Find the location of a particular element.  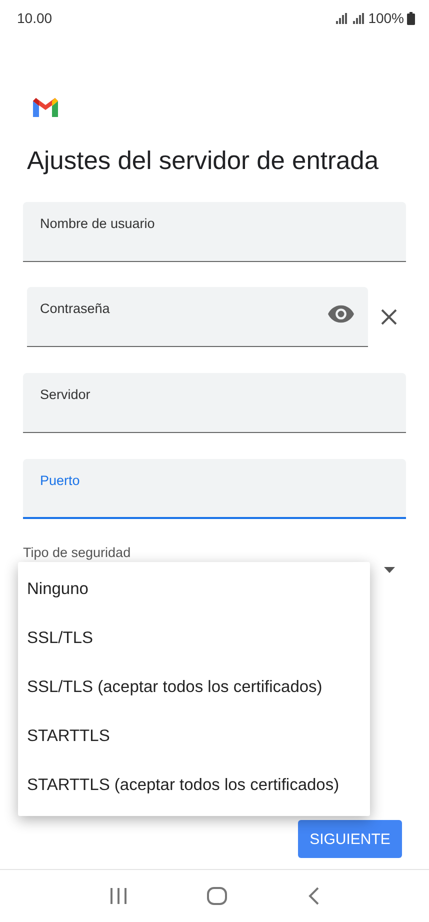

battery-icon is located at coordinates (411, 18).